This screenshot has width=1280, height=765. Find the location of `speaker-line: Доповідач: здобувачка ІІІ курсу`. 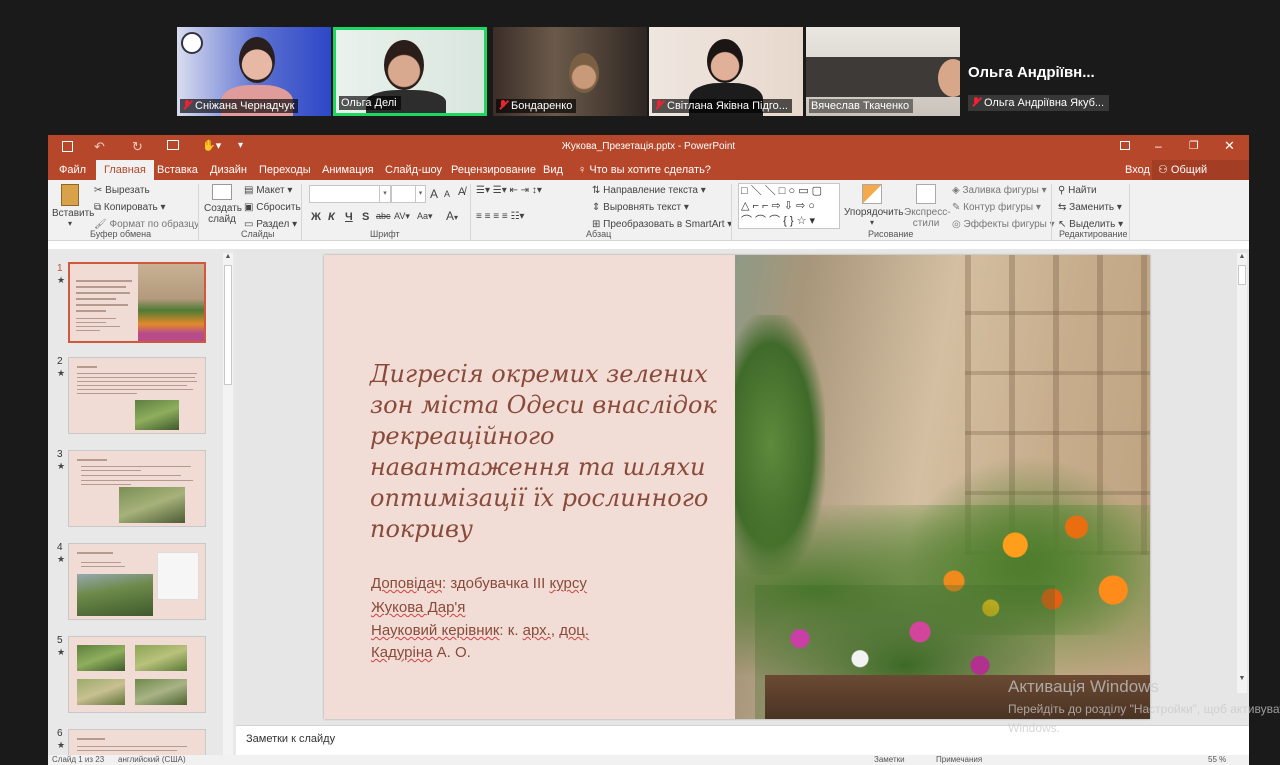

speaker-line: Доповідач: здобувачка ІІІ курсу is located at coordinates (479, 583).